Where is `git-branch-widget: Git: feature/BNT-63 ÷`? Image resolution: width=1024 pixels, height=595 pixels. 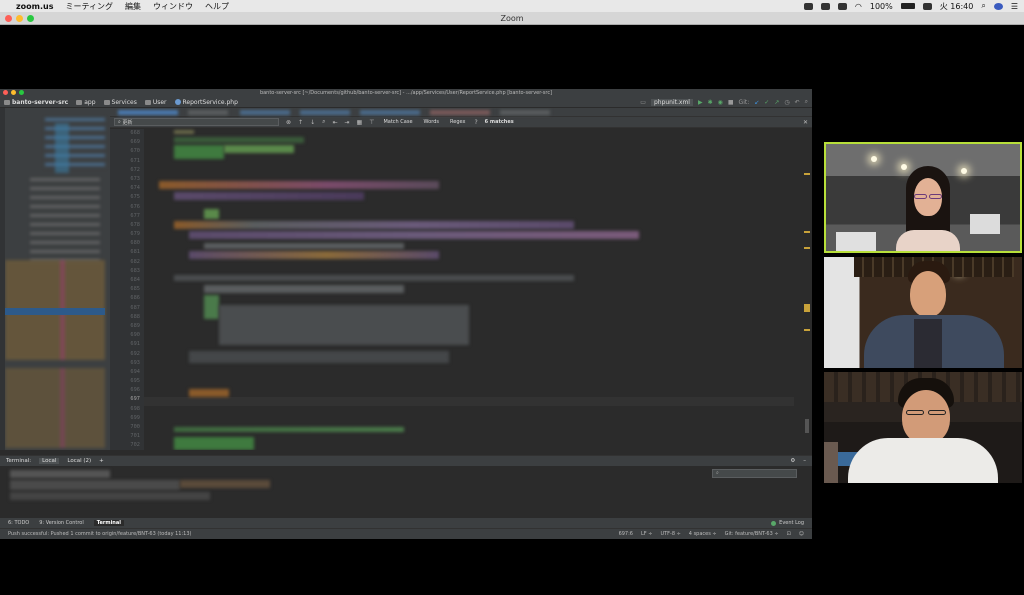
git-branch-widget: Git: feature/BNT-63 ÷ is located at coordinates (752, 534).